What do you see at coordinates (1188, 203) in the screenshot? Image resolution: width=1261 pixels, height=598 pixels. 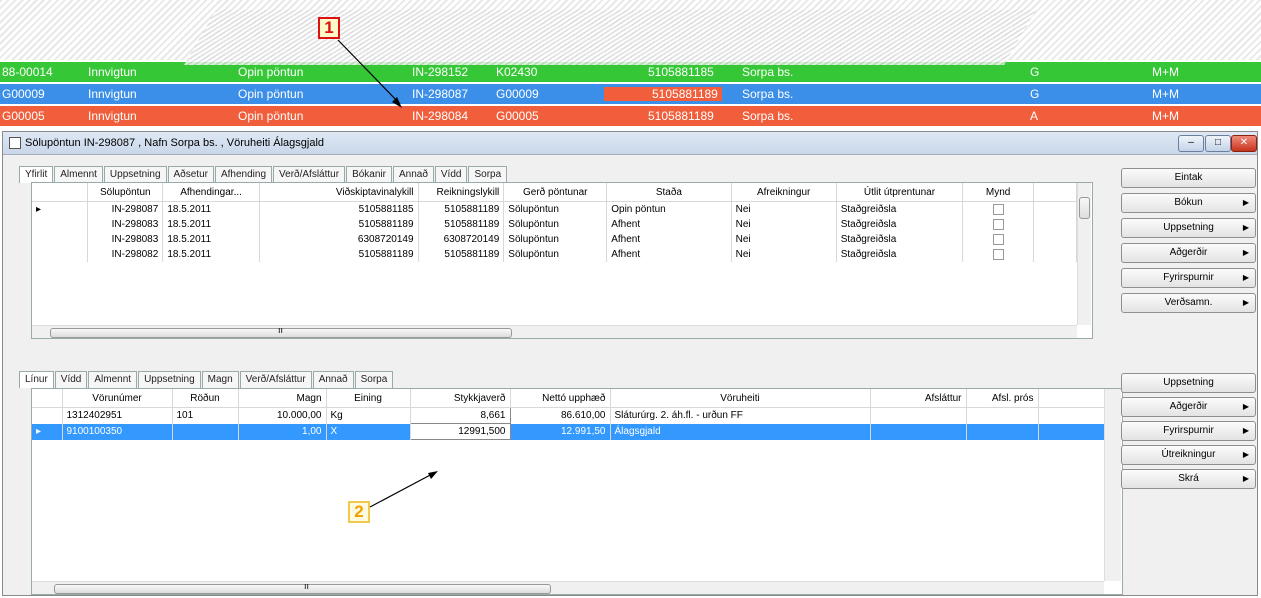 I see `top-action-button-1: Bókun ▶` at bounding box center [1188, 203].